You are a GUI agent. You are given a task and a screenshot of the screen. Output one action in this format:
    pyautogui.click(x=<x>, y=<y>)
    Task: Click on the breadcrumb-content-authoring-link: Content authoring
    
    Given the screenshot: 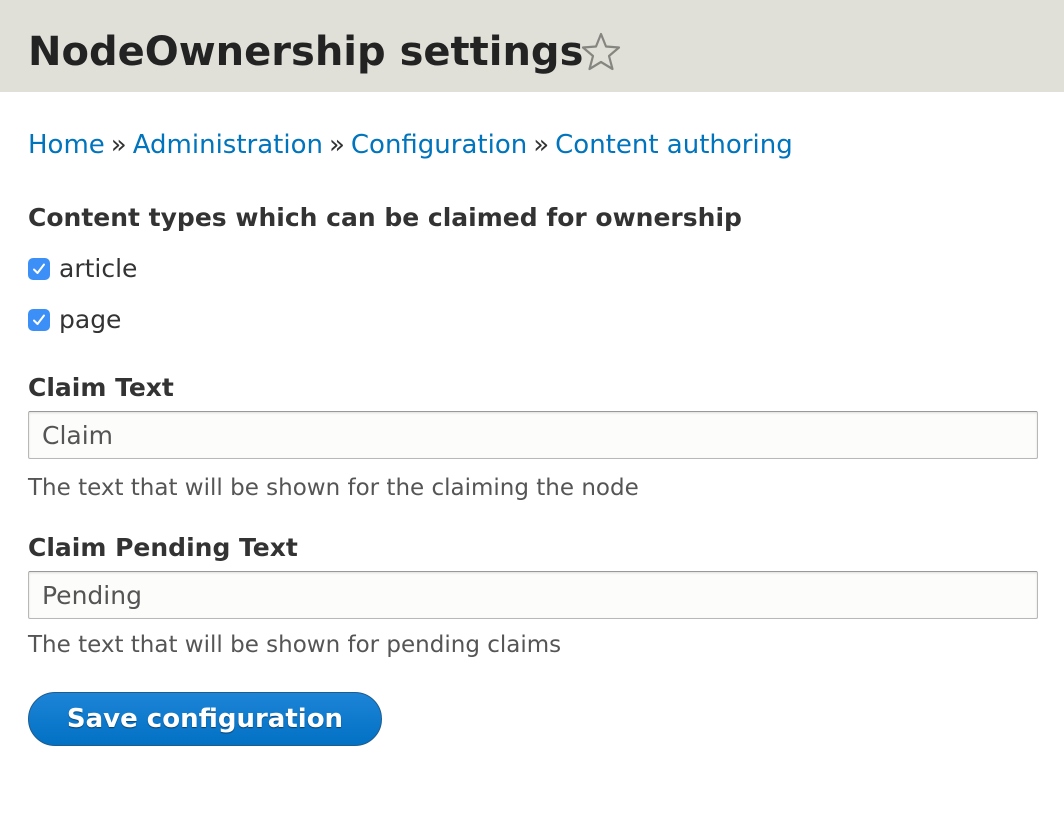 What is the action you would take?
    pyautogui.click(x=674, y=145)
    